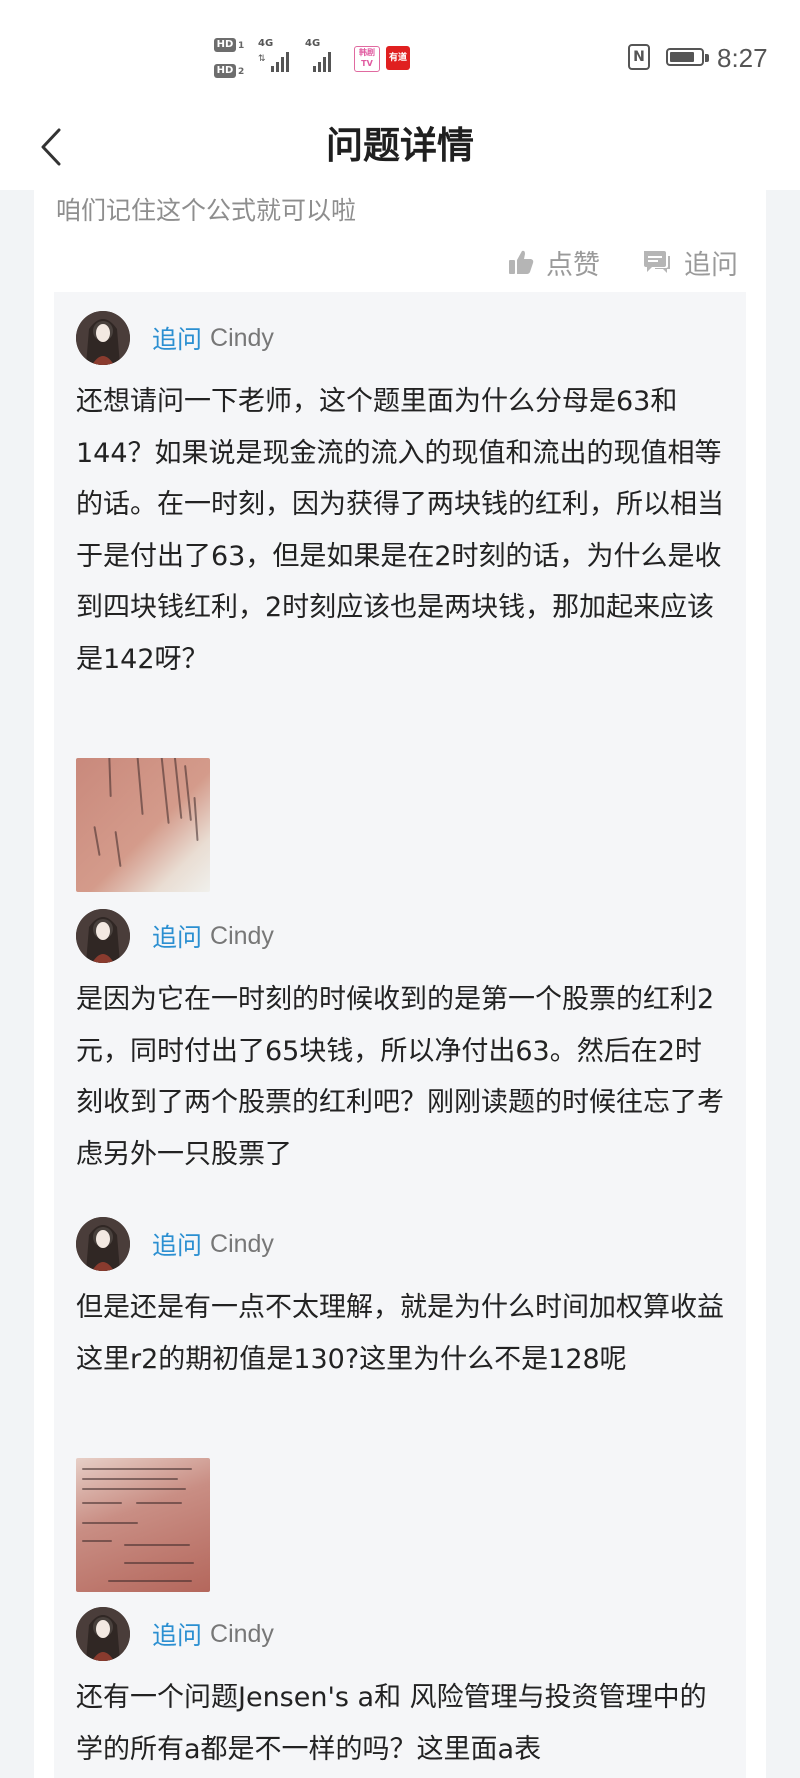 The width and height of the screenshot is (800, 1778). What do you see at coordinates (367, 59) in the screenshot?
I see `hanju-tv-app-icon: 韩剧TV` at bounding box center [367, 59].